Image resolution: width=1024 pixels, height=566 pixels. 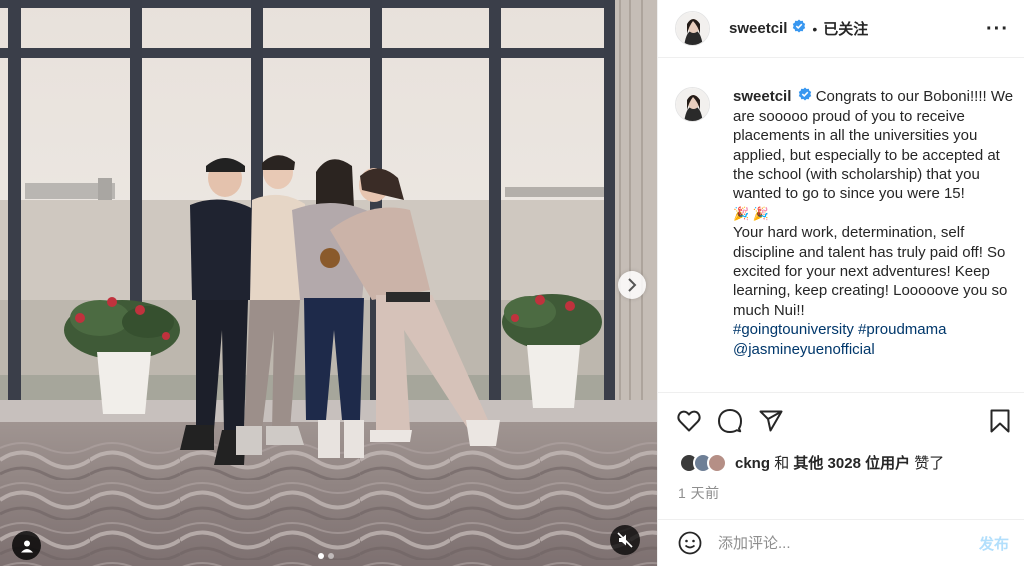 I want to click on carousel-next-button, so click(x=632, y=285).